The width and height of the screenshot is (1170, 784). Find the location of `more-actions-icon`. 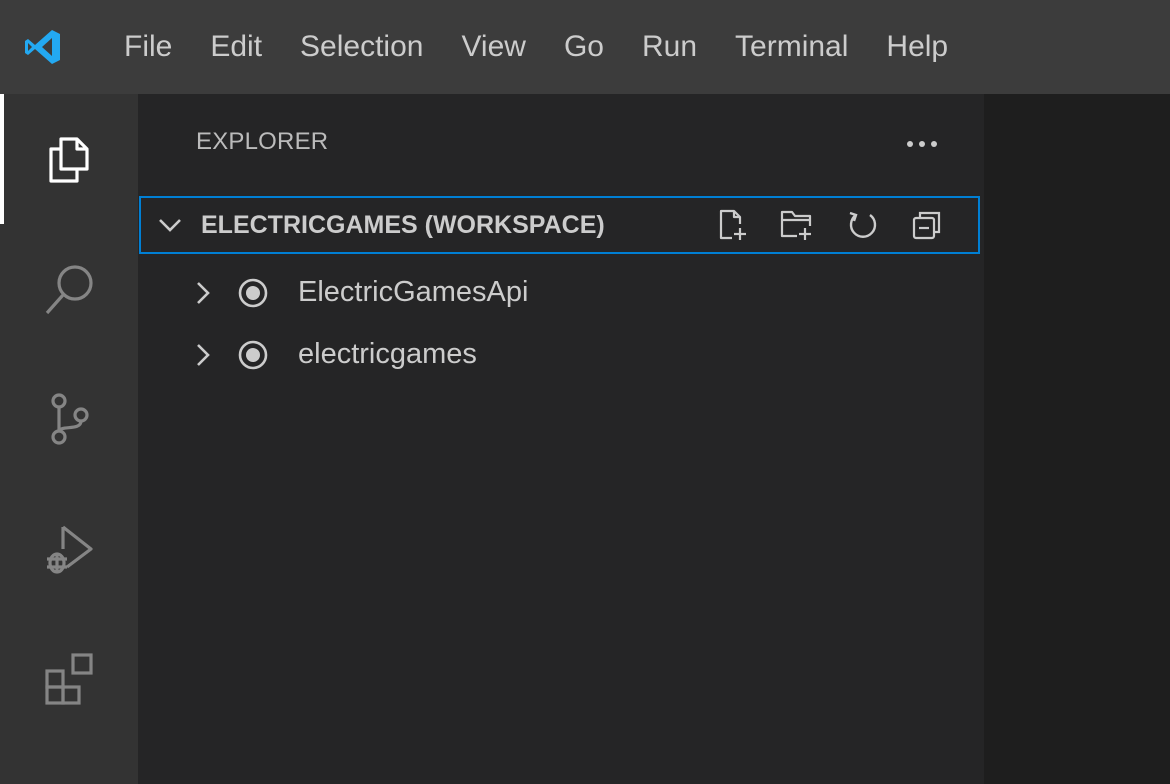

more-actions-icon is located at coordinates (922, 144).